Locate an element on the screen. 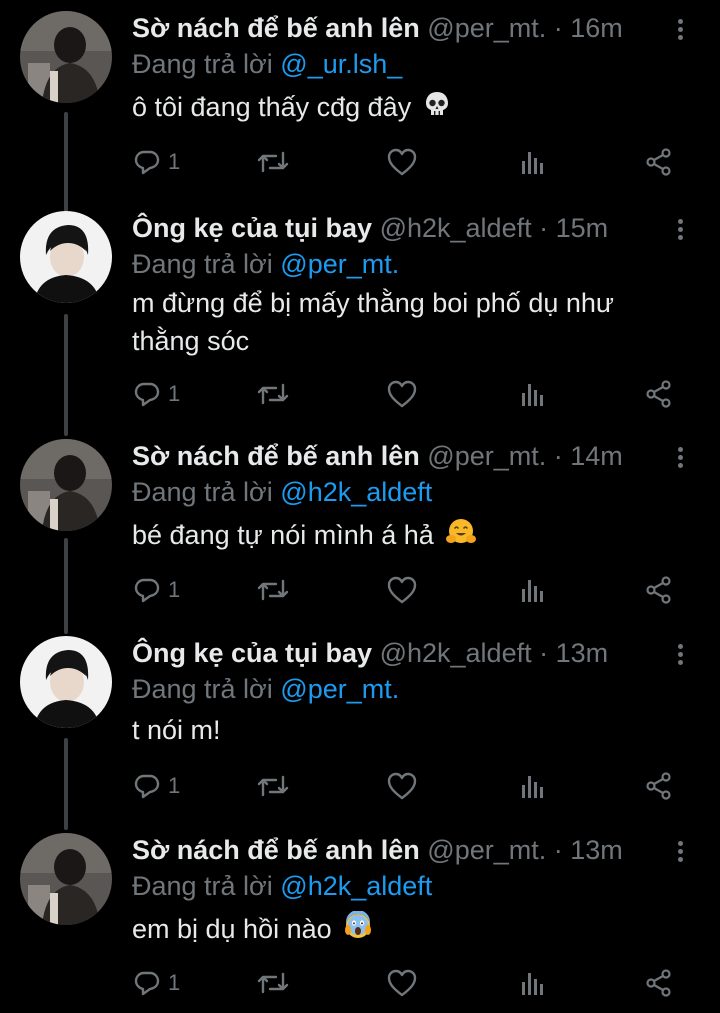 The image size is (720, 1013). tweet-text-content: em bị dụ hồi nào is located at coordinates (232, 929).